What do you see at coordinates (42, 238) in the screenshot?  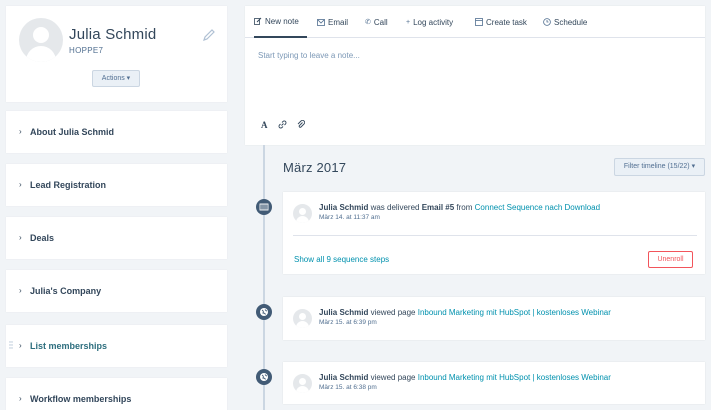 I see `section-label: Deals` at bounding box center [42, 238].